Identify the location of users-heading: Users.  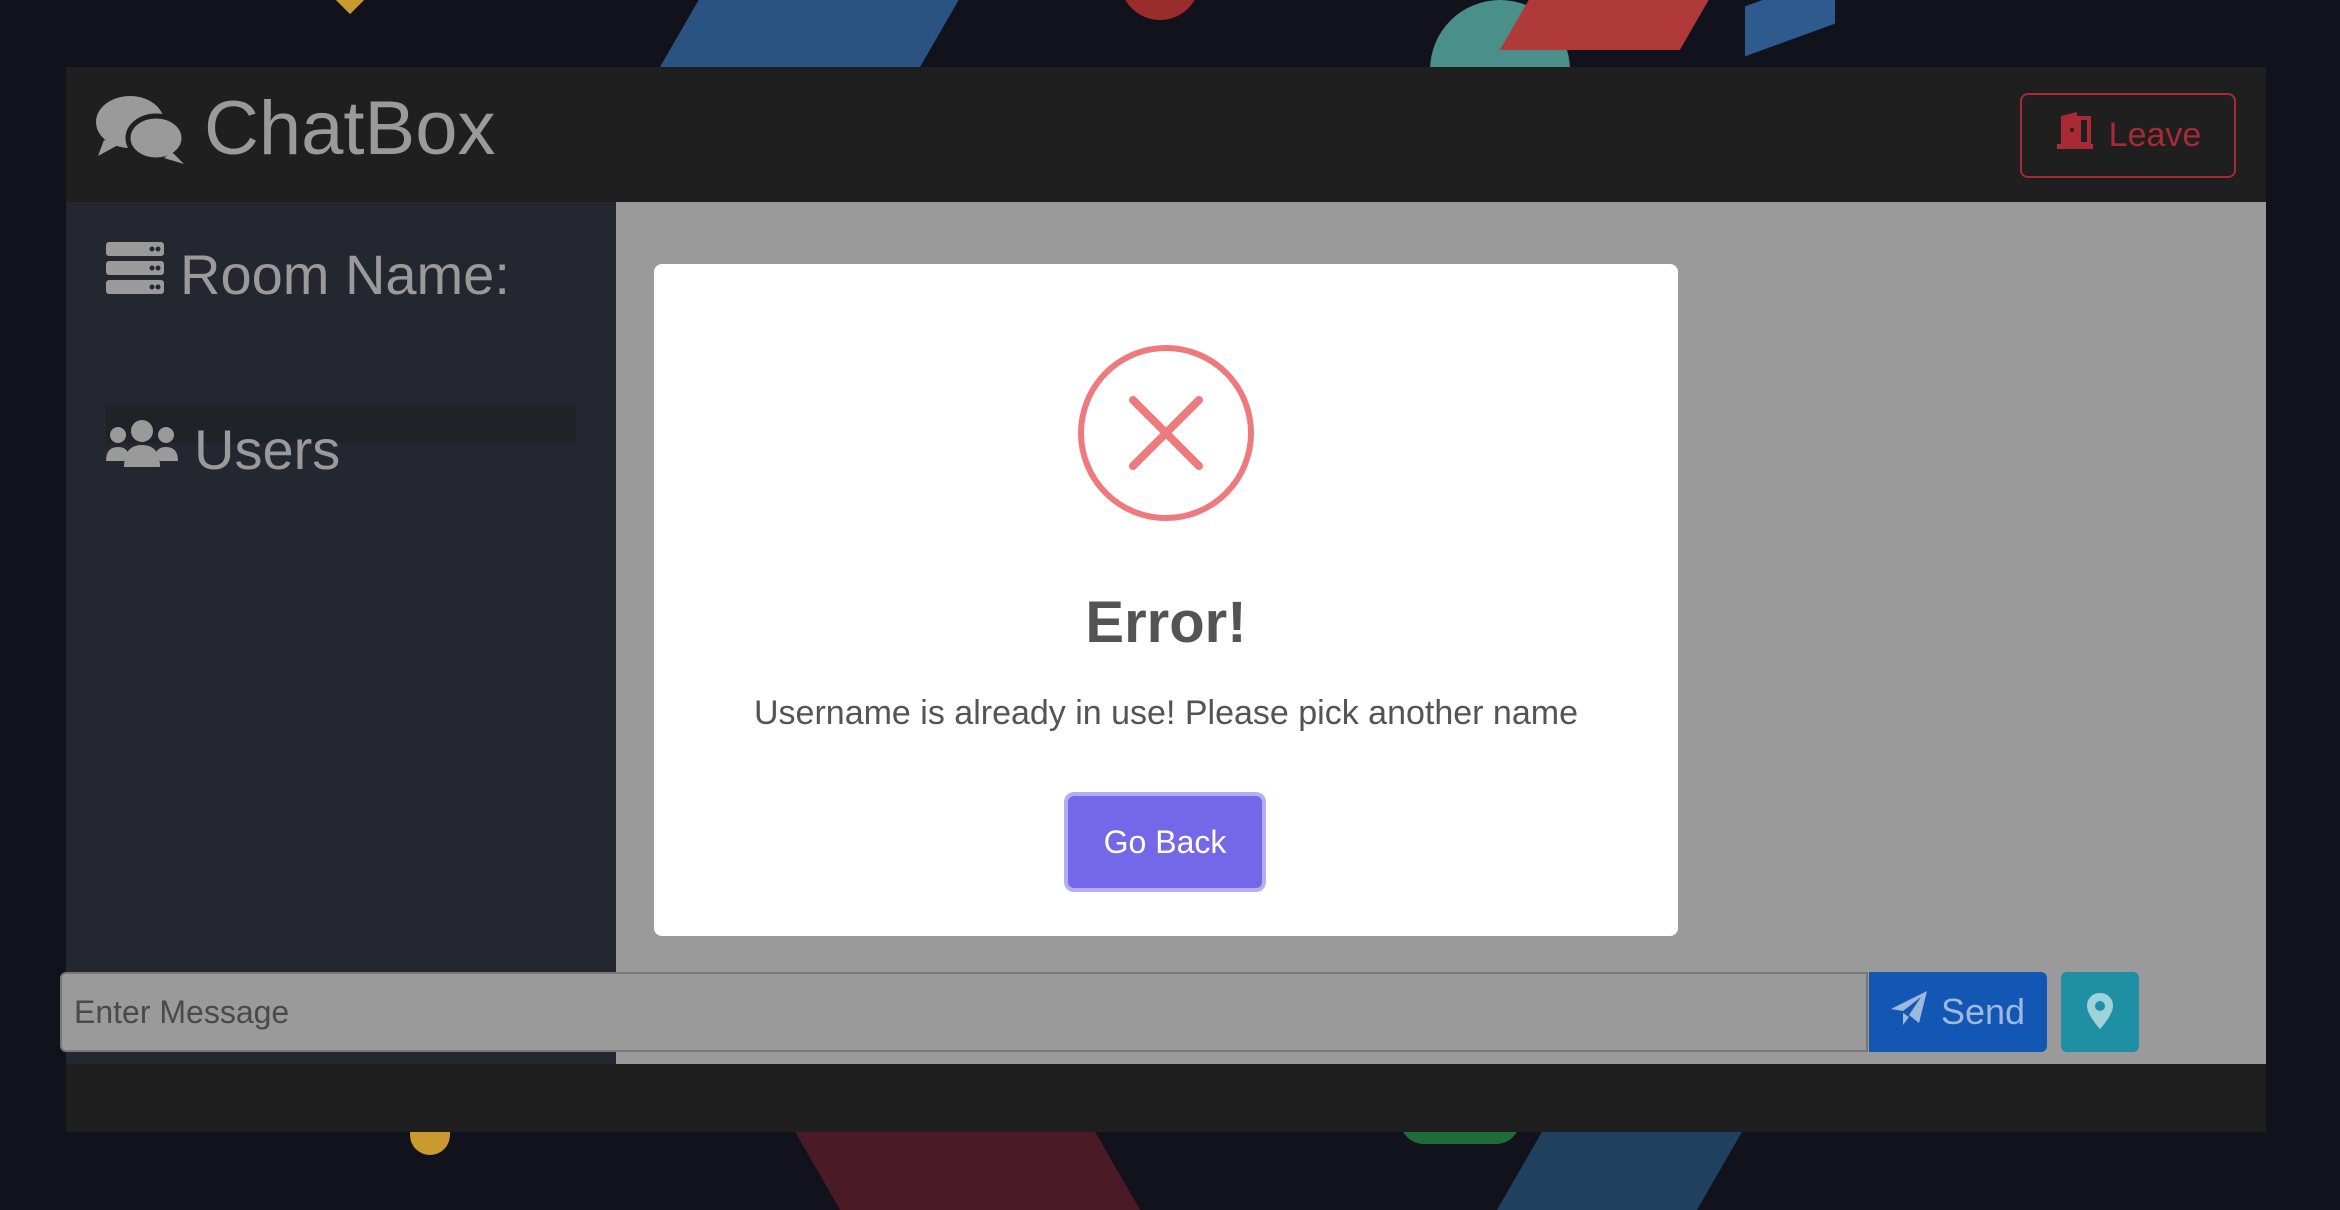
(223, 449).